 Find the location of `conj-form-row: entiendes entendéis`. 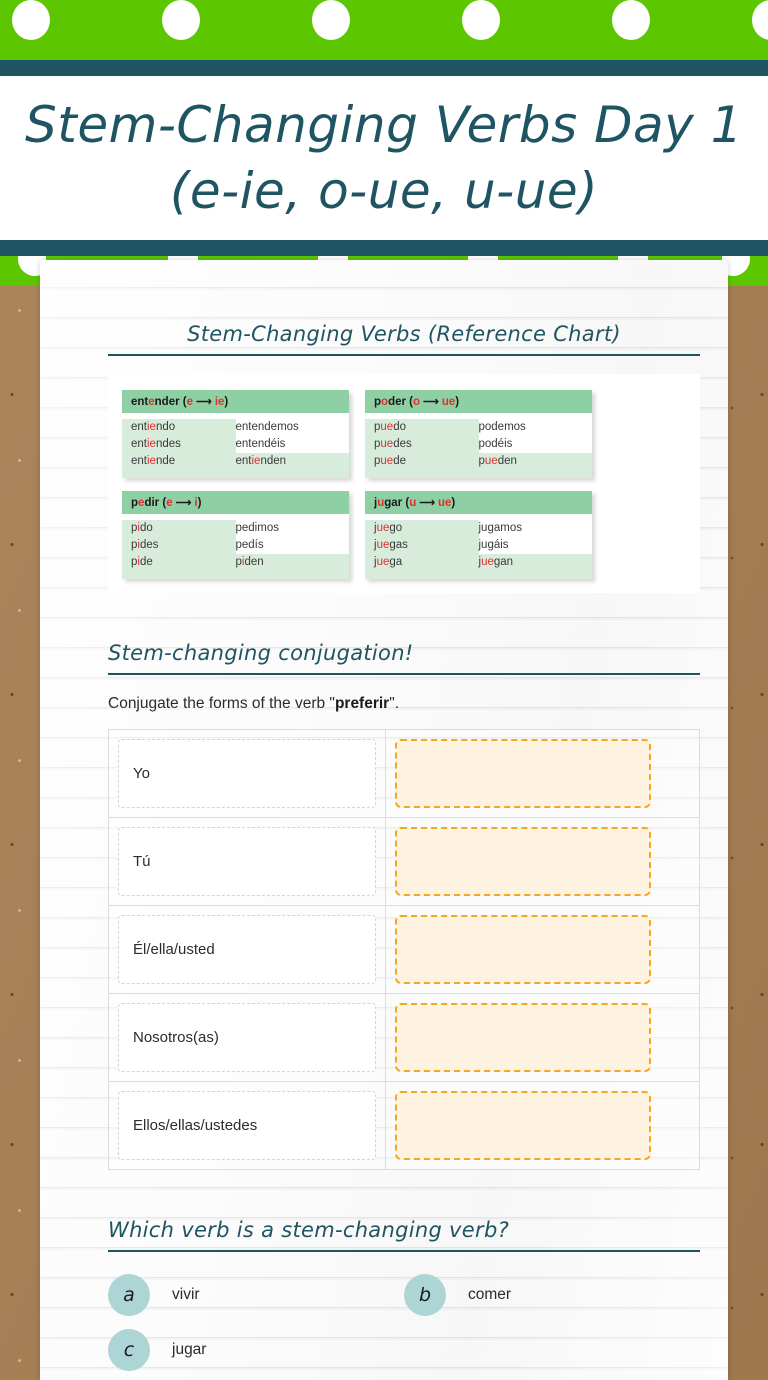

conj-form-row: entiendes entendéis is located at coordinates (235, 445).